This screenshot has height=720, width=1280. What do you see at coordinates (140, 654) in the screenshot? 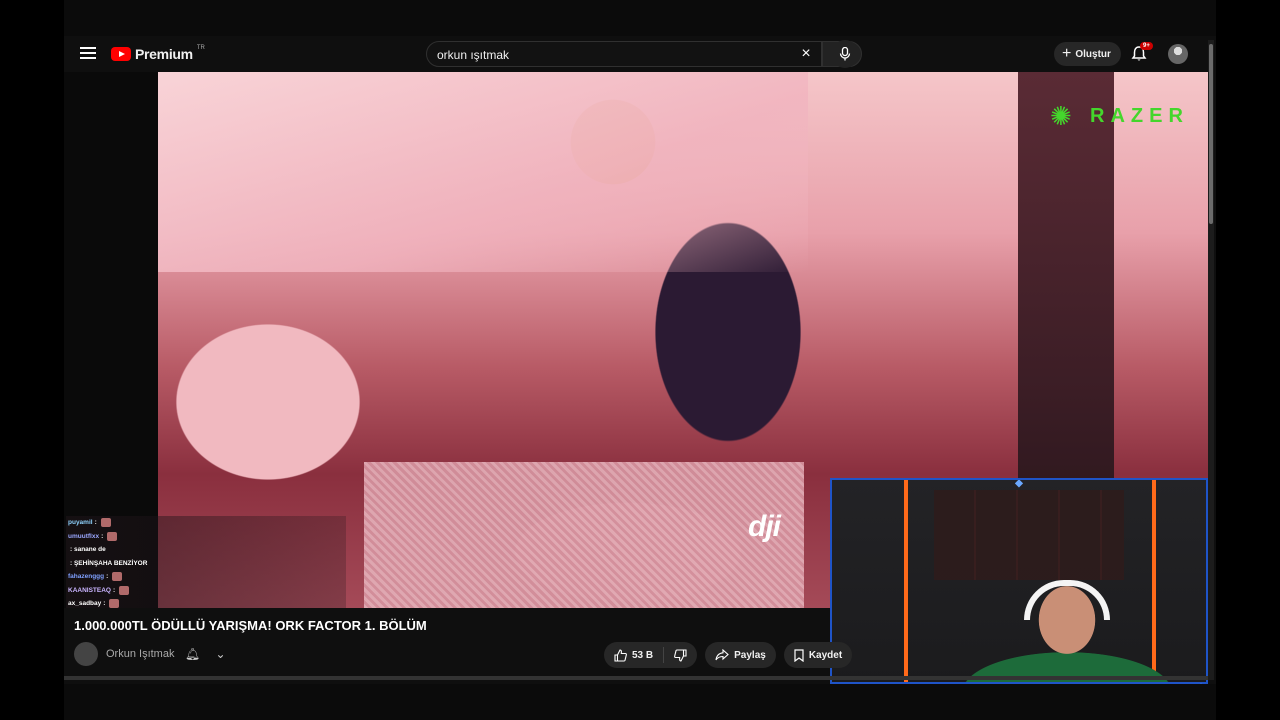
I see `channel-name: Orkun Işıtmak` at bounding box center [140, 654].